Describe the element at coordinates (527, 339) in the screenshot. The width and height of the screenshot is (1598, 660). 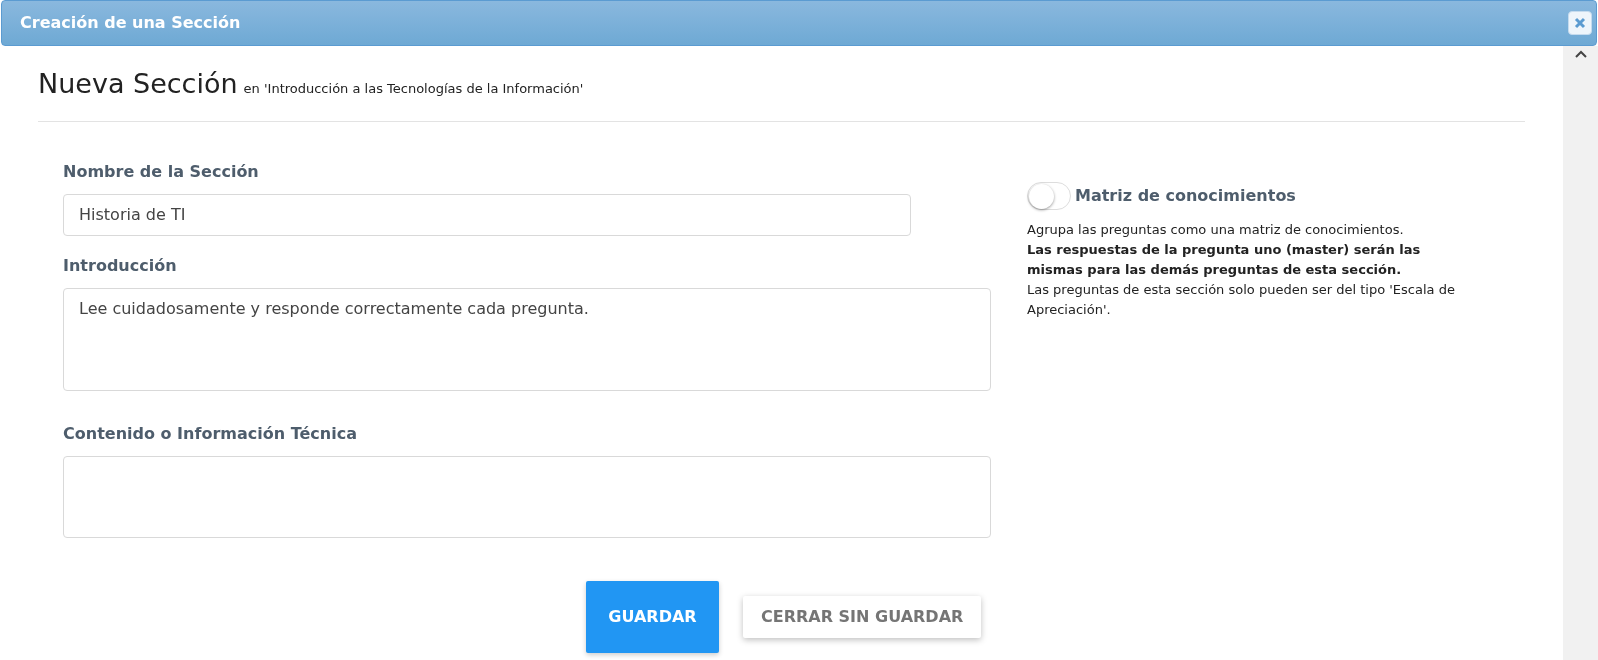
I see `text-area: Lee cuidadosamente y responde correctamente cada pregunta.` at that location.